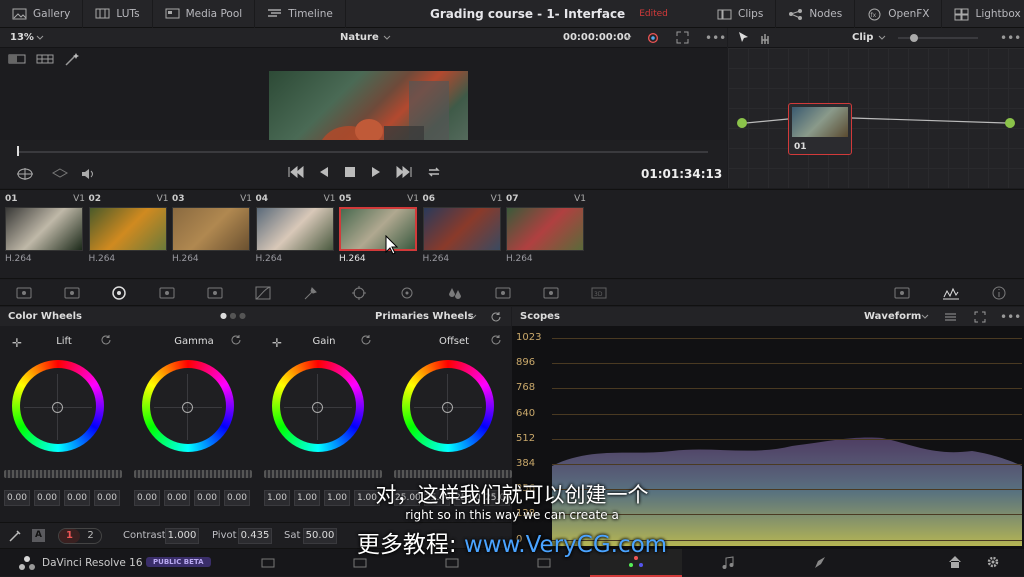 Image resolution: width=1024 pixels, height=577 pixels. Describe the element at coordinates (118, 14) in the screenshot. I see `luts-button: LUTs` at that location.